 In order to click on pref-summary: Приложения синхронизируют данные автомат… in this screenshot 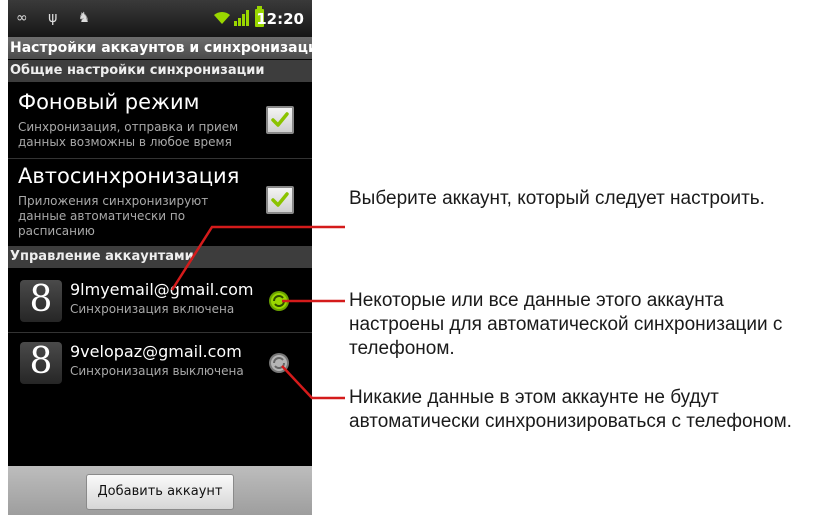, I will do `click(113, 216)`.